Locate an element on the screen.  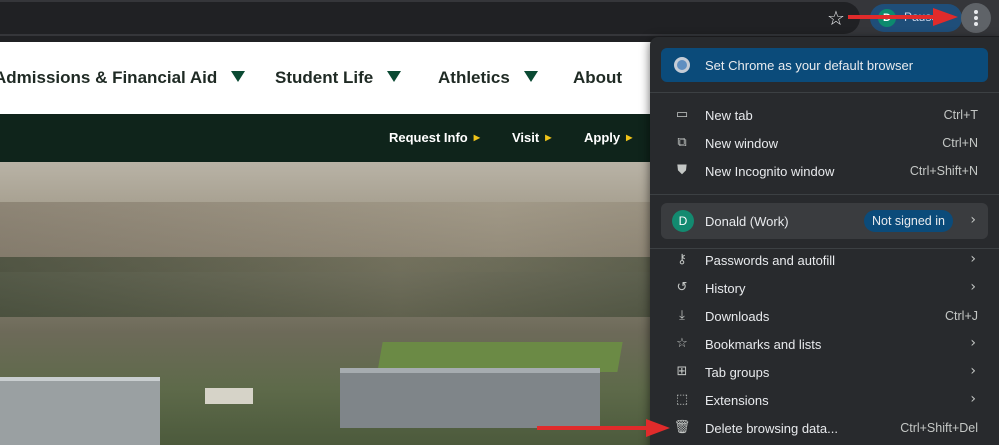
request-info-label: Request Info is located at coordinates (428, 137).